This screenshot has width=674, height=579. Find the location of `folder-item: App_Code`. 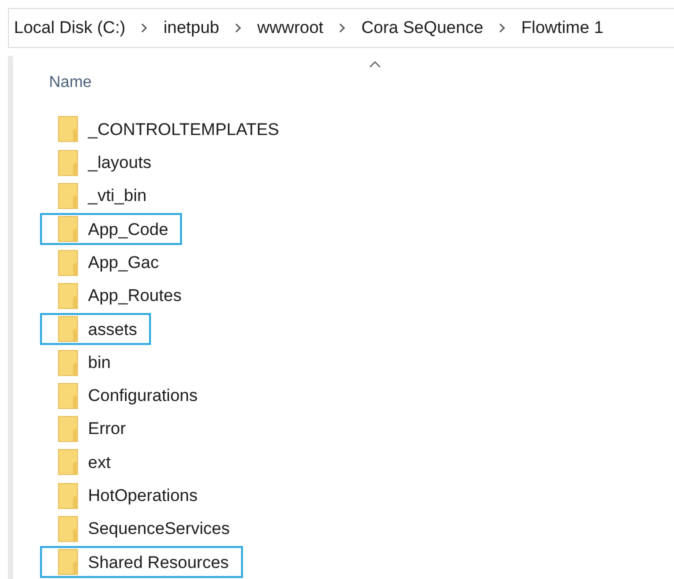

folder-item: App_Code is located at coordinates (111, 229).